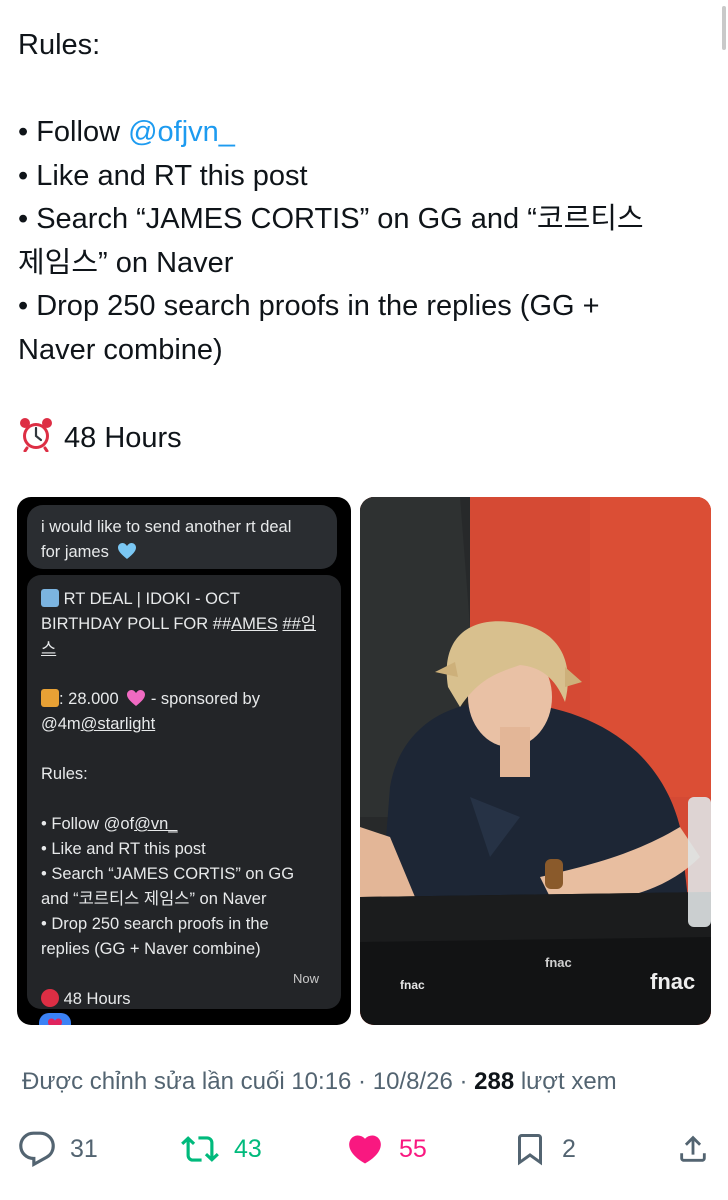 This screenshot has width=728, height=1200. Describe the element at coordinates (200, 1149) in the screenshot. I see `repost-icon` at that location.